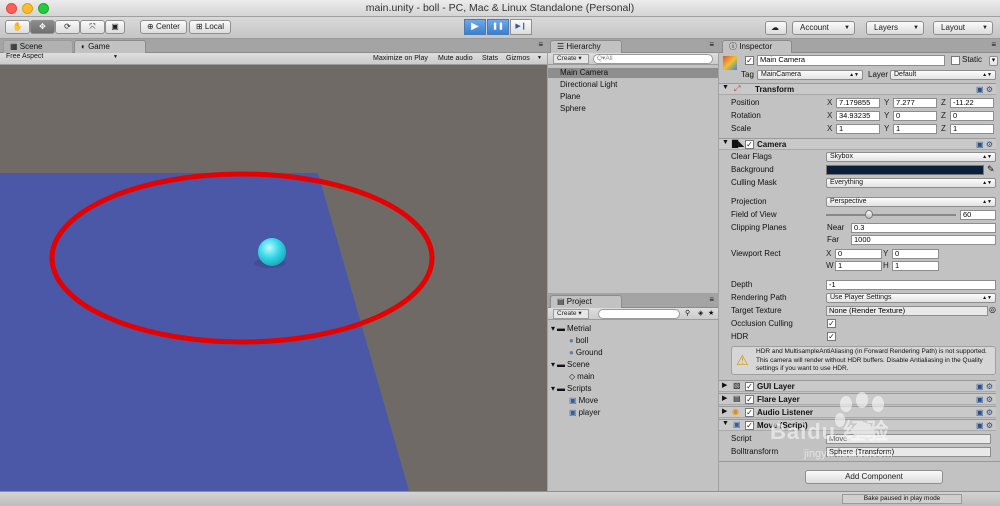  Describe the element at coordinates (911, 285) in the screenshot. I see `depth-field: -1` at that location.